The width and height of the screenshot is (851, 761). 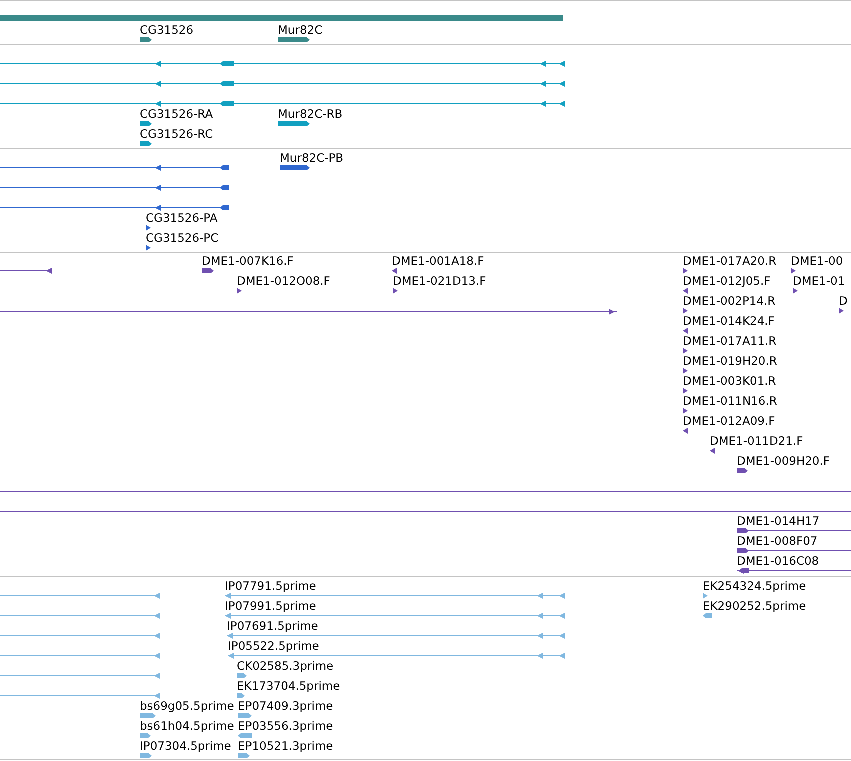 What do you see at coordinates (310, 114) in the screenshot?
I see `feature-label: Mur82C-RB` at bounding box center [310, 114].